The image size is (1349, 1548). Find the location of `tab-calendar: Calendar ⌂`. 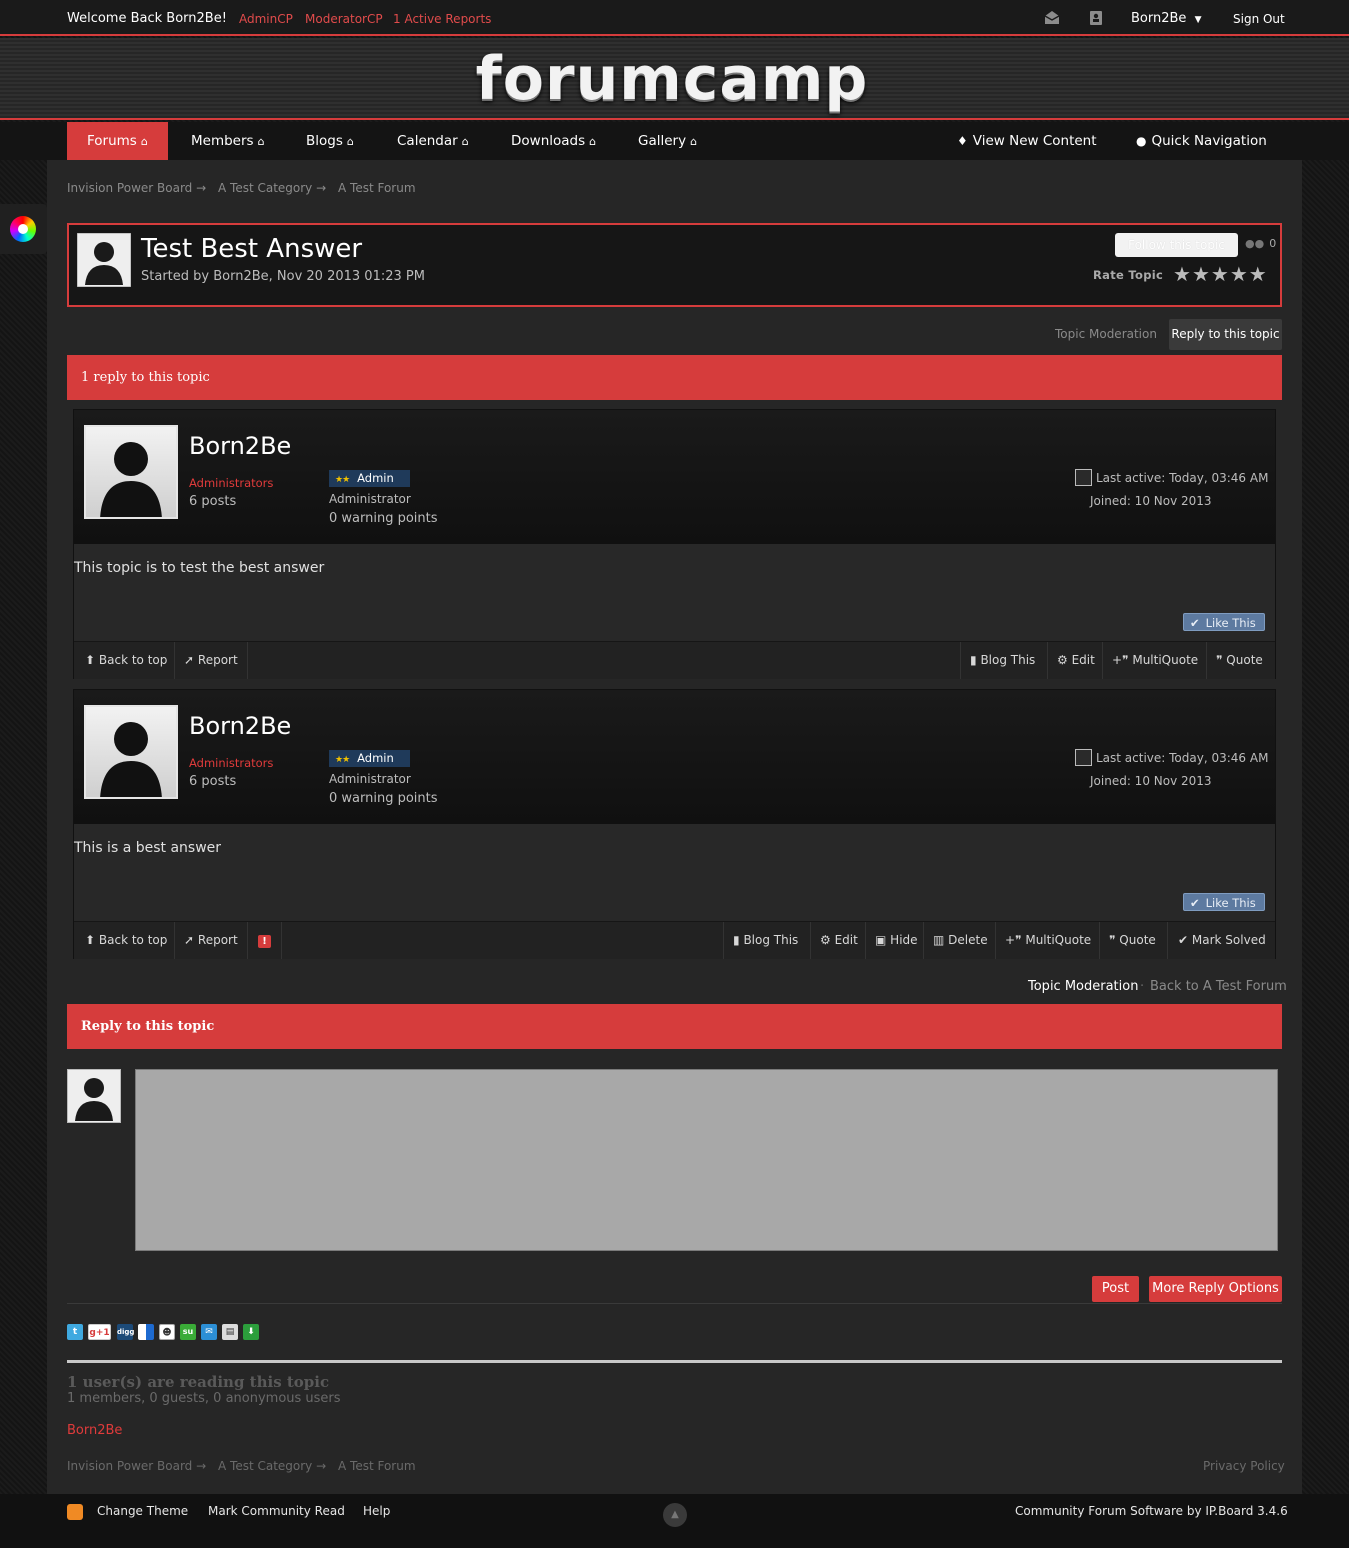

tab-calendar: Calendar ⌂ is located at coordinates (433, 141).